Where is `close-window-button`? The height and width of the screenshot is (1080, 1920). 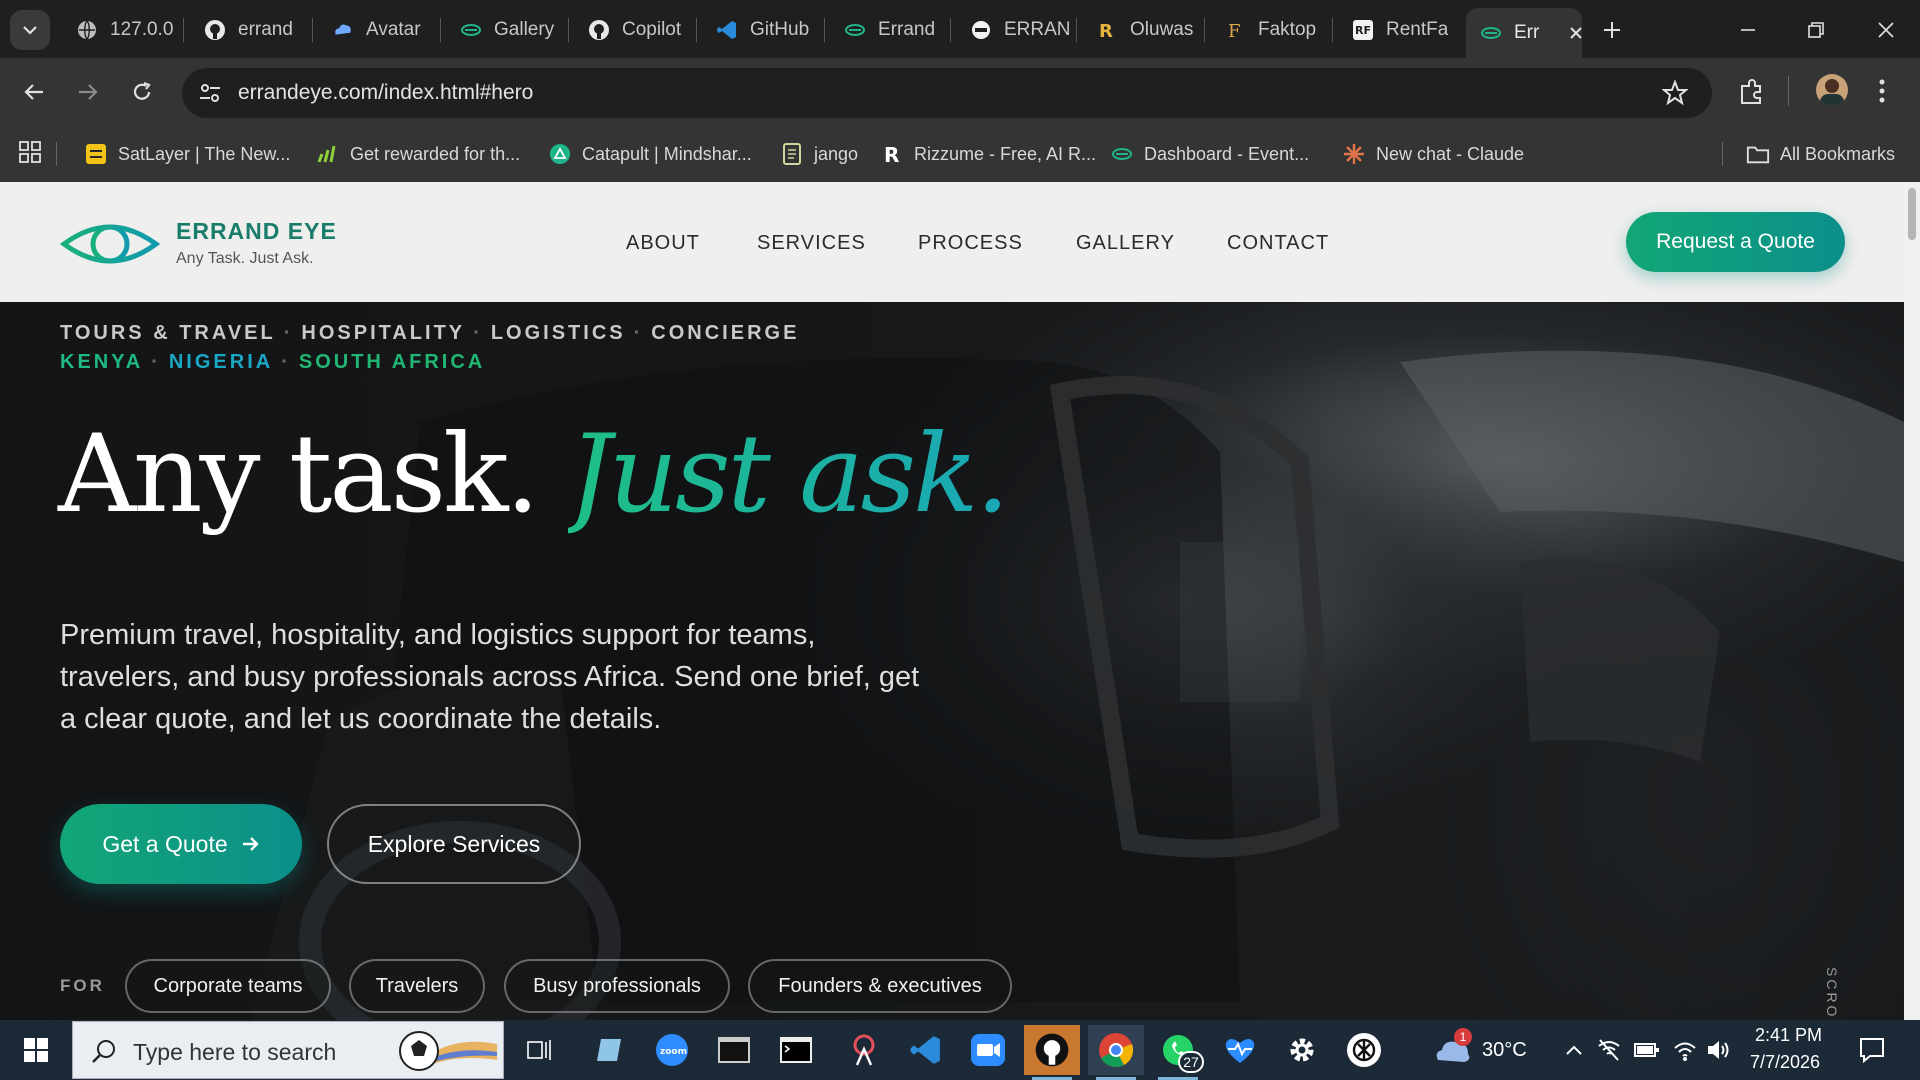 close-window-button is located at coordinates (1886, 30).